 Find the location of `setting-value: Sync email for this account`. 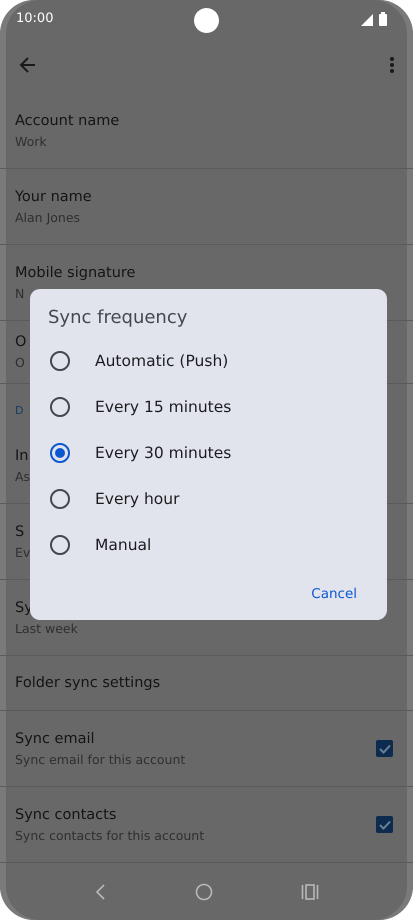

setting-value: Sync email for this account is located at coordinates (100, 759).